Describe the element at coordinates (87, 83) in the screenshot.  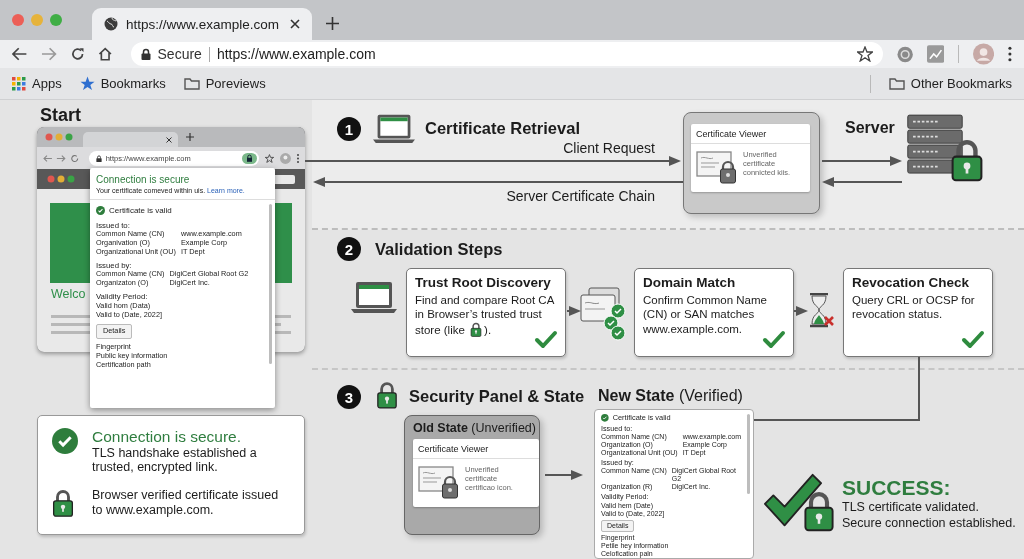
I see `star-icon` at that location.